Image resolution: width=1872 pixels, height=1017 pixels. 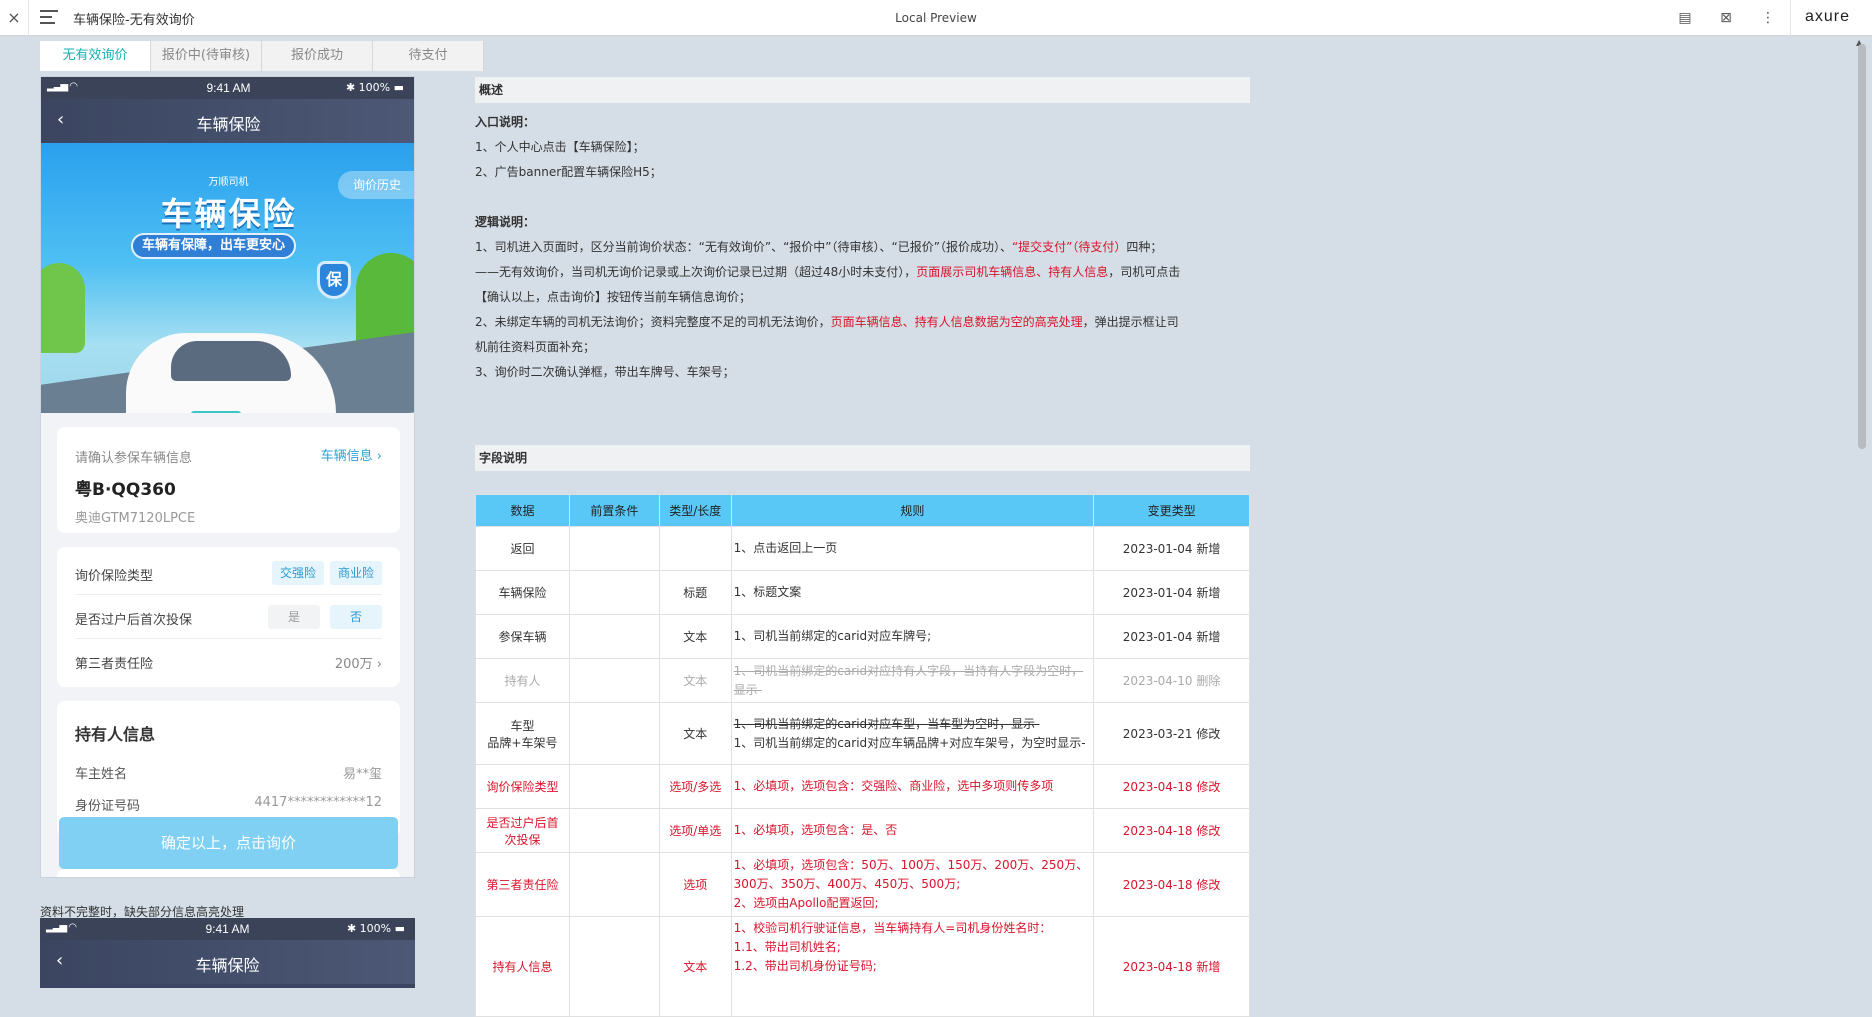 I want to click on cell-type: 选项/单选, so click(x=695, y=830).